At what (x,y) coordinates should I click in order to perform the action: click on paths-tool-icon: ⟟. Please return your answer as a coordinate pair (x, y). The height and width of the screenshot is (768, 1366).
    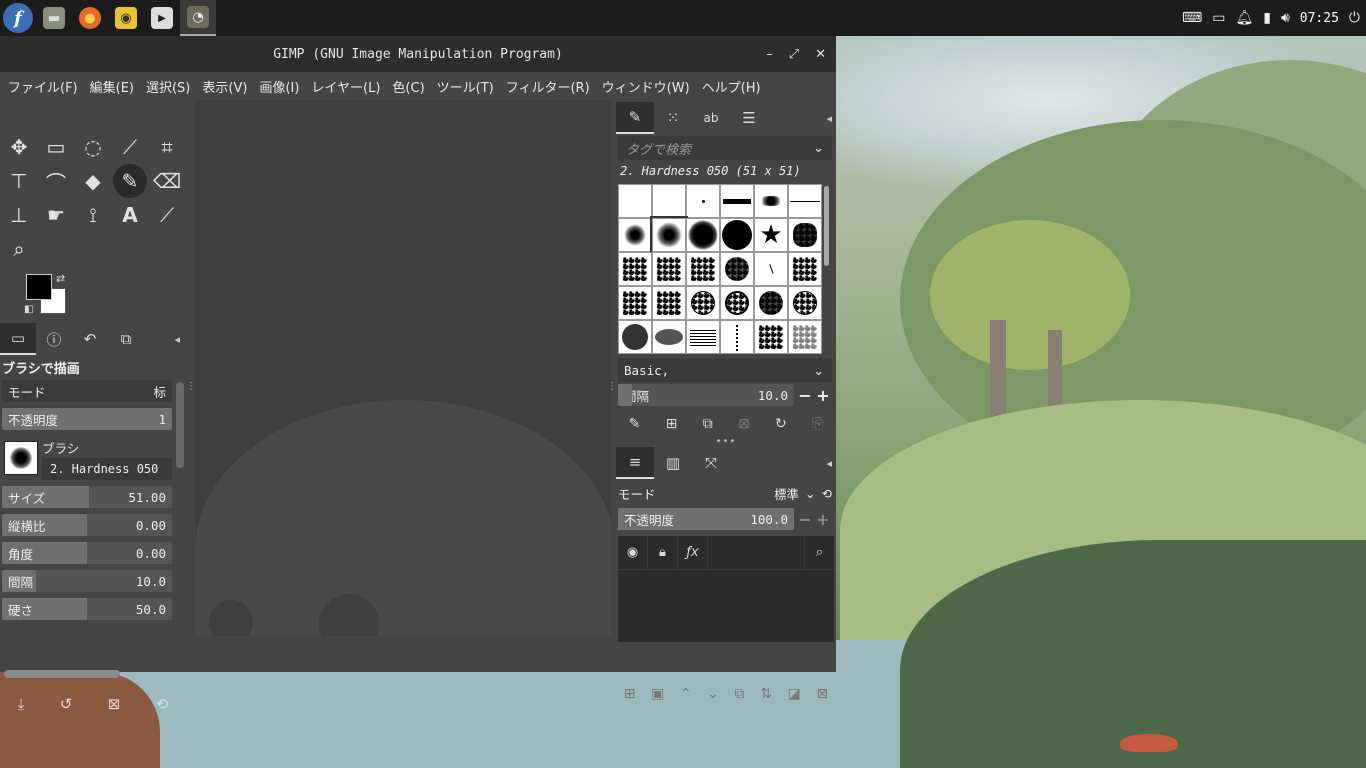
    Looking at the image, I should click on (93, 215).